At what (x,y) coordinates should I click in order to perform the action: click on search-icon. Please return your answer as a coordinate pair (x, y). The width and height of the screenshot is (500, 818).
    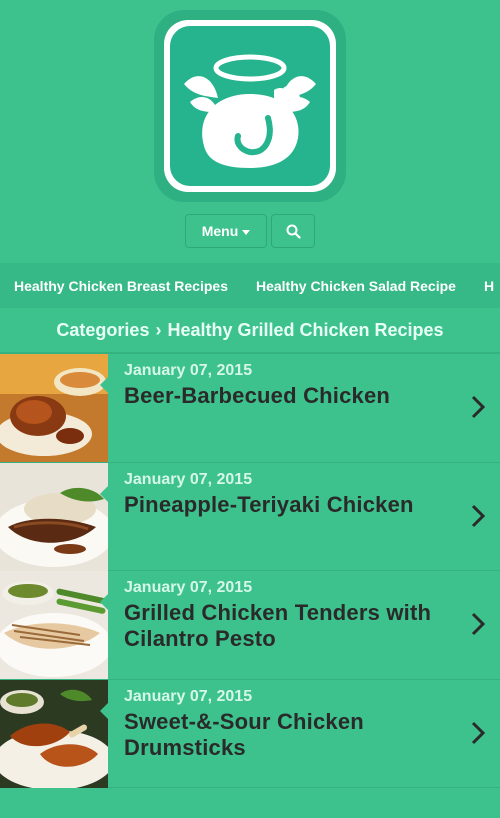
    Looking at the image, I should click on (293, 231).